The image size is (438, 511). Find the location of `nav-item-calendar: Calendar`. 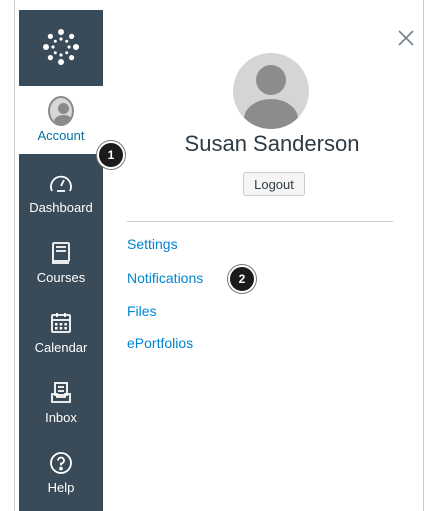

nav-item-calendar: Calendar is located at coordinates (61, 332).